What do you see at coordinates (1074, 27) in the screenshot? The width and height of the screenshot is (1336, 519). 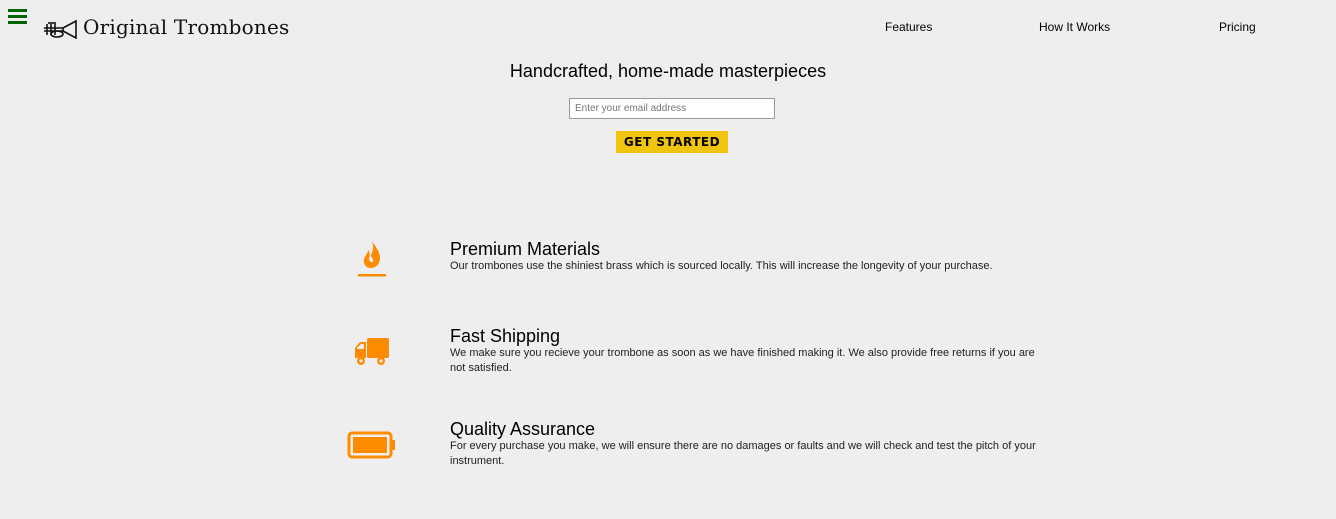 I see `nav-link-how-it-works: How It Works` at bounding box center [1074, 27].